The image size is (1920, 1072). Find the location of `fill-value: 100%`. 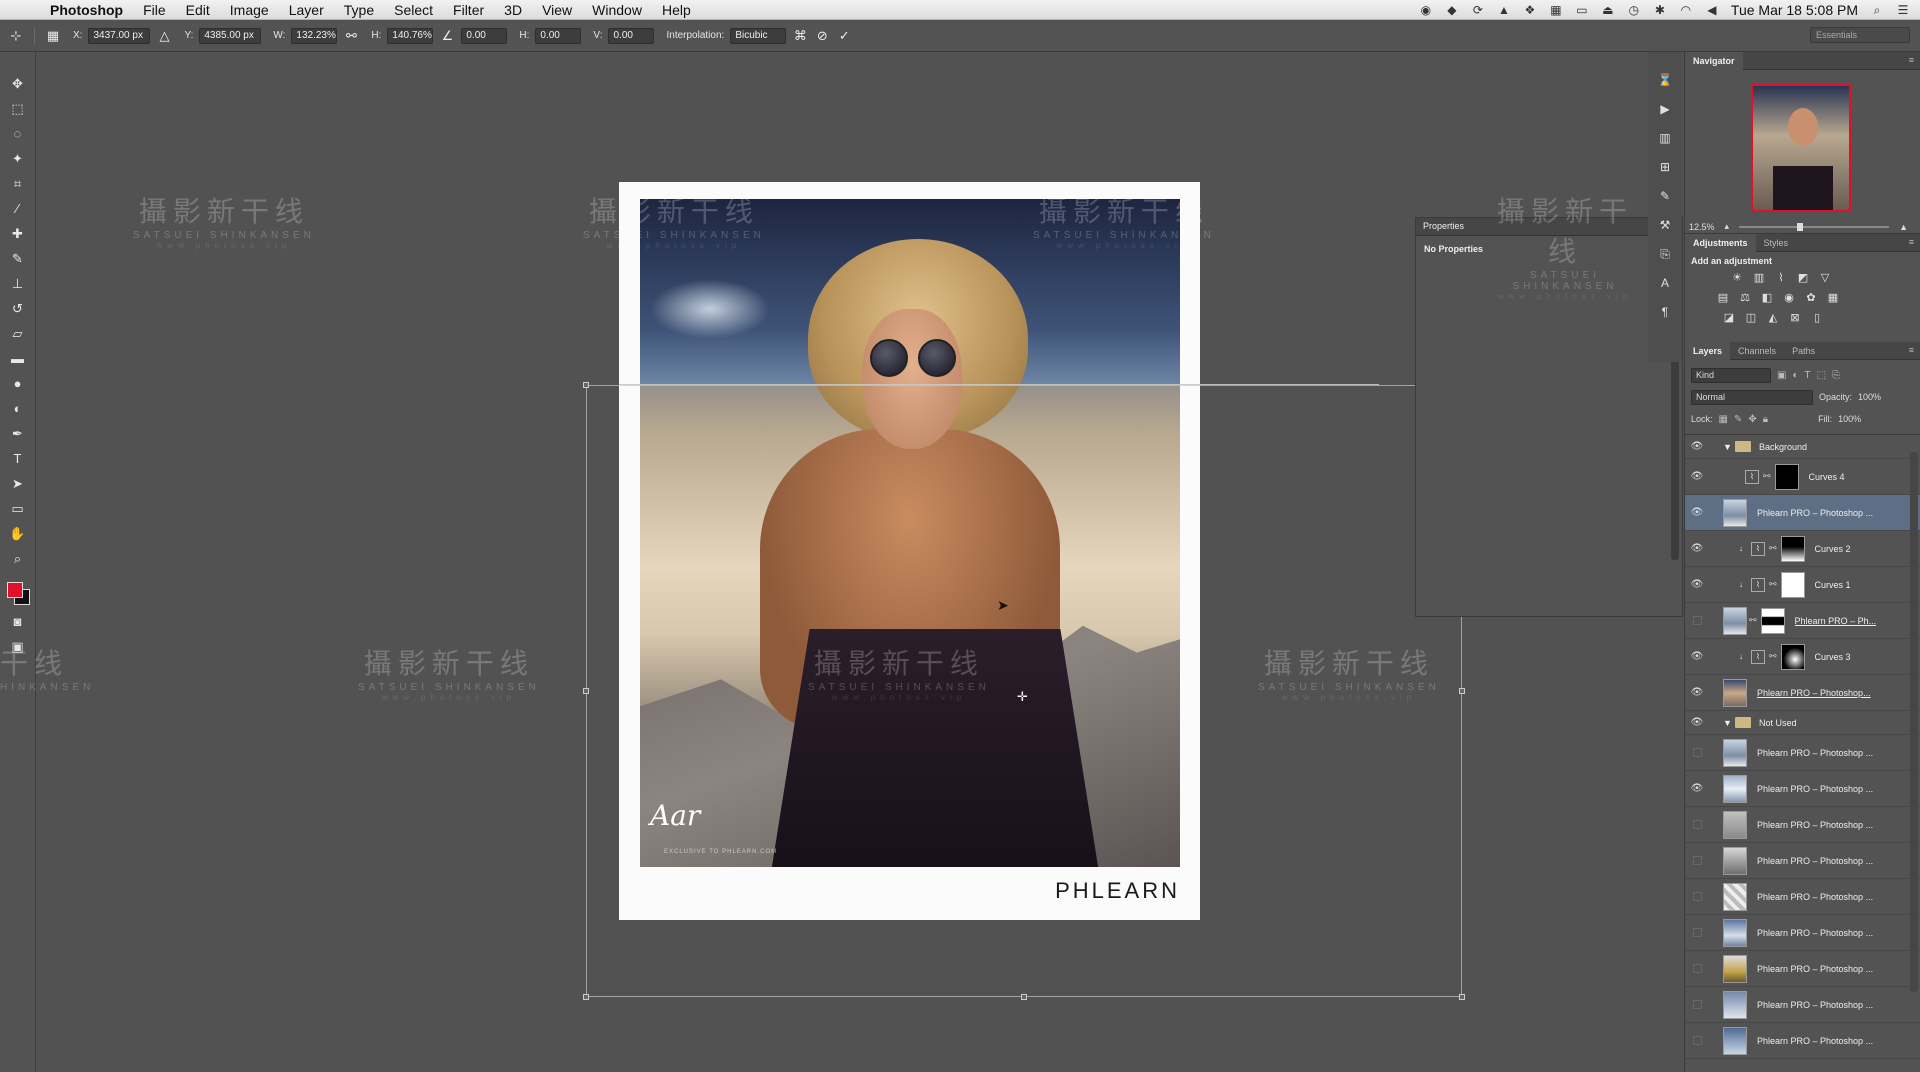

fill-value: 100% is located at coordinates (1849, 419).